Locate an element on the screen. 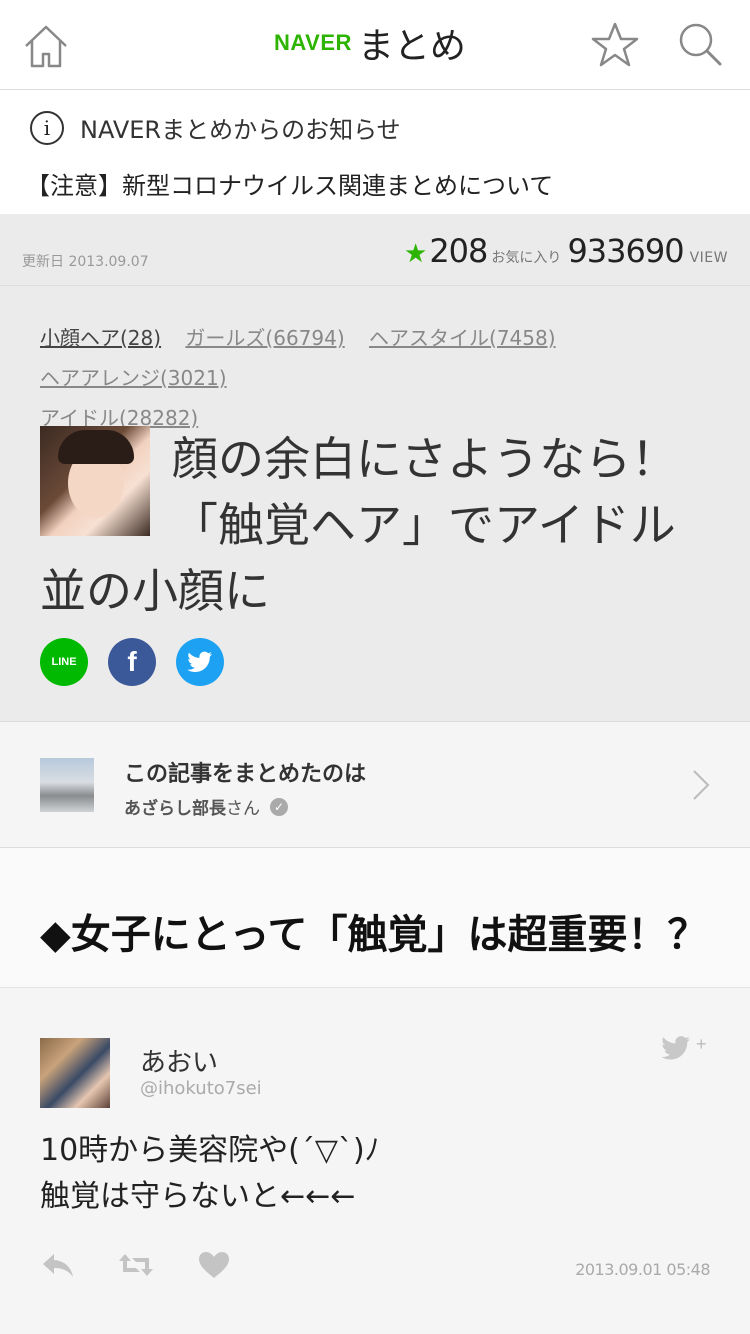  app-header: NAVER まとめ is located at coordinates (375, 45).